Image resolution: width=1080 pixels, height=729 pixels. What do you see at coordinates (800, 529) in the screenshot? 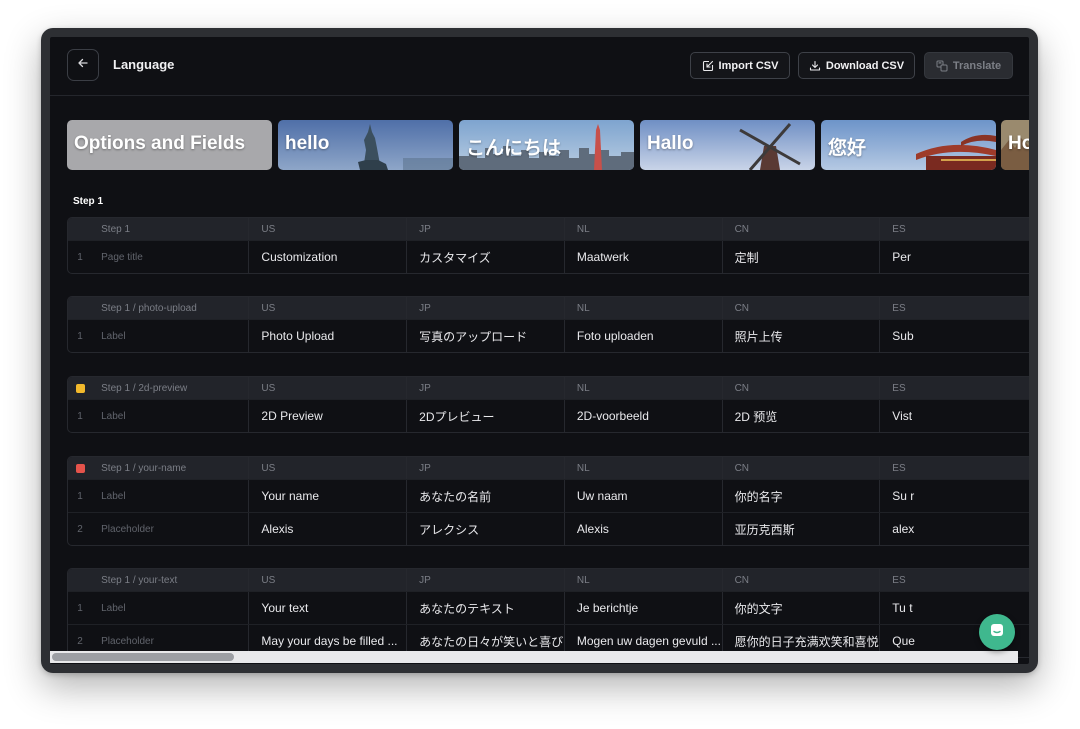
I see `cell-cn: 亚历克西斯` at bounding box center [800, 529].